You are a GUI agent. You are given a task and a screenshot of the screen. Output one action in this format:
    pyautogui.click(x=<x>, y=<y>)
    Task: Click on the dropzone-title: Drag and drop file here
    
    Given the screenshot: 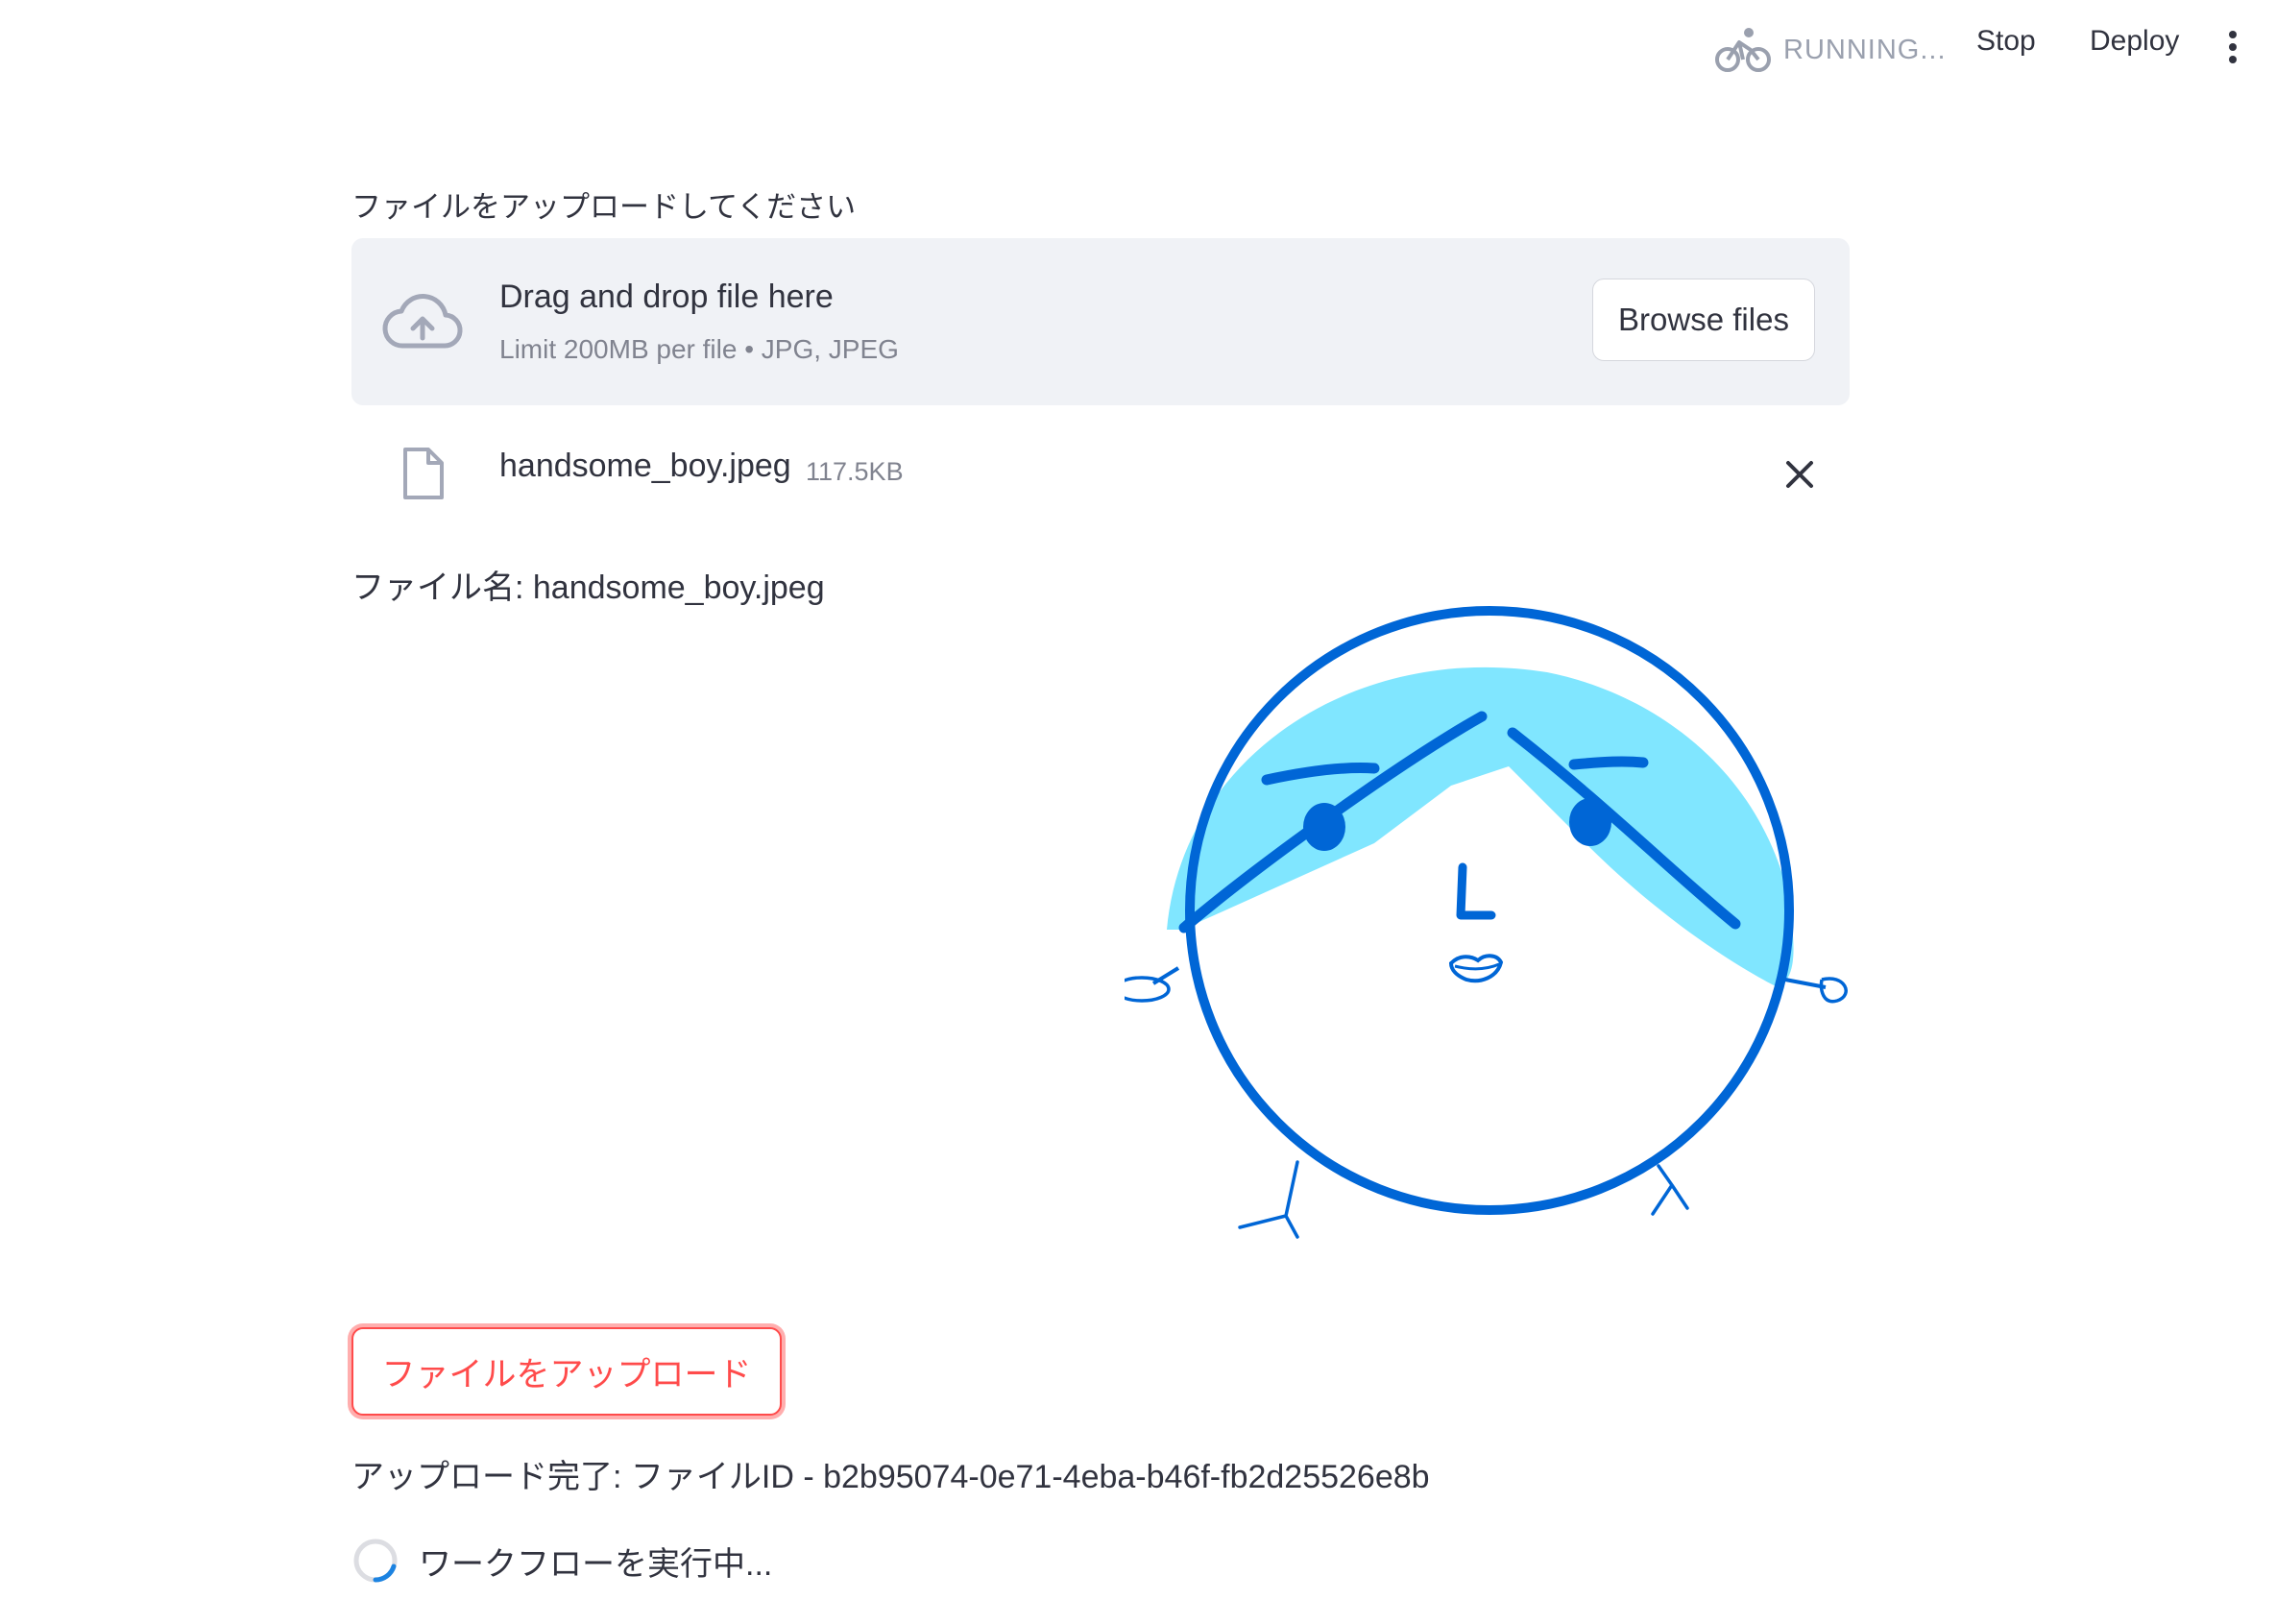 What is the action you would take?
    pyautogui.click(x=666, y=297)
    